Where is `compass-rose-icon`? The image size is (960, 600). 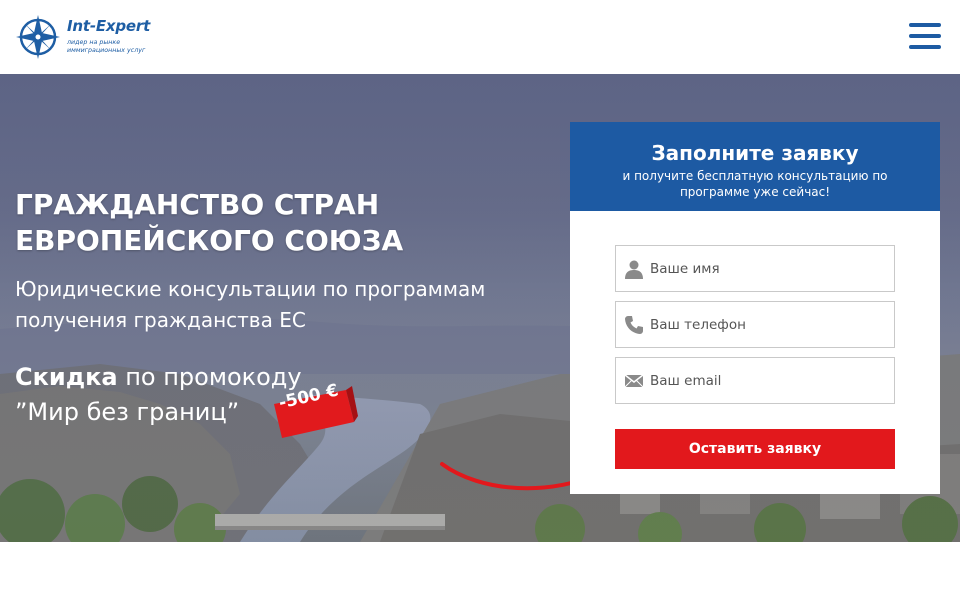
compass-rose-icon is located at coordinates (38, 37).